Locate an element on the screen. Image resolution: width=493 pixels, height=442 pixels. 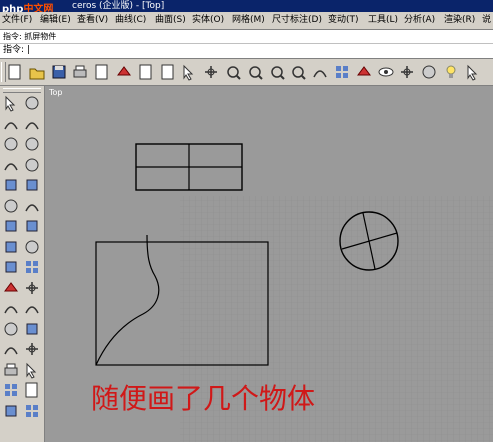
target-icon is located at coordinates (429, 72).